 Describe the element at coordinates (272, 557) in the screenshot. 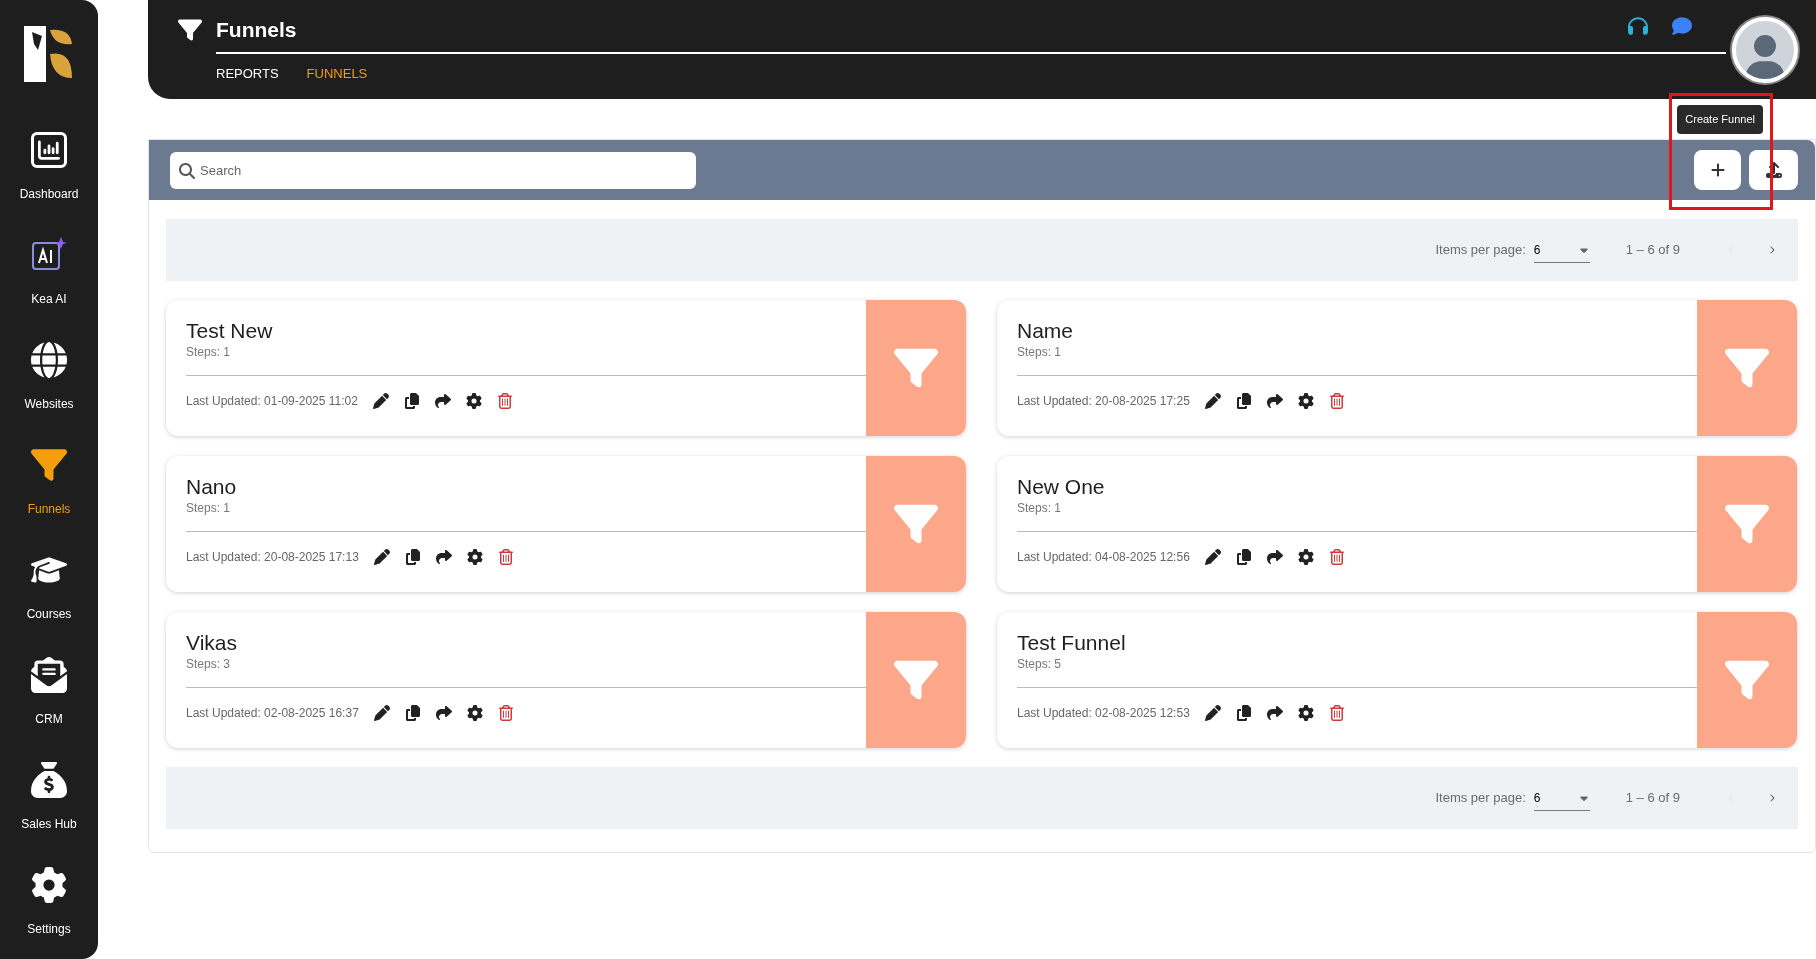

I see `last-updated: Last Updated: 20-08-2025 17:13` at that location.